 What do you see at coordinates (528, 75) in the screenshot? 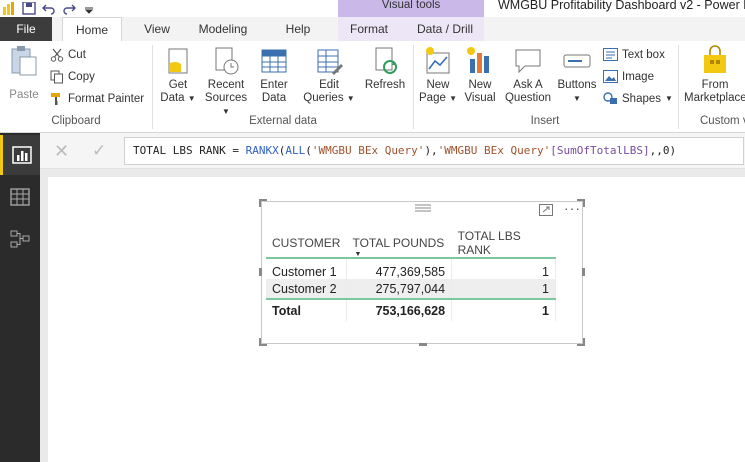
I see `ask-question-button: Ask A Question` at bounding box center [528, 75].